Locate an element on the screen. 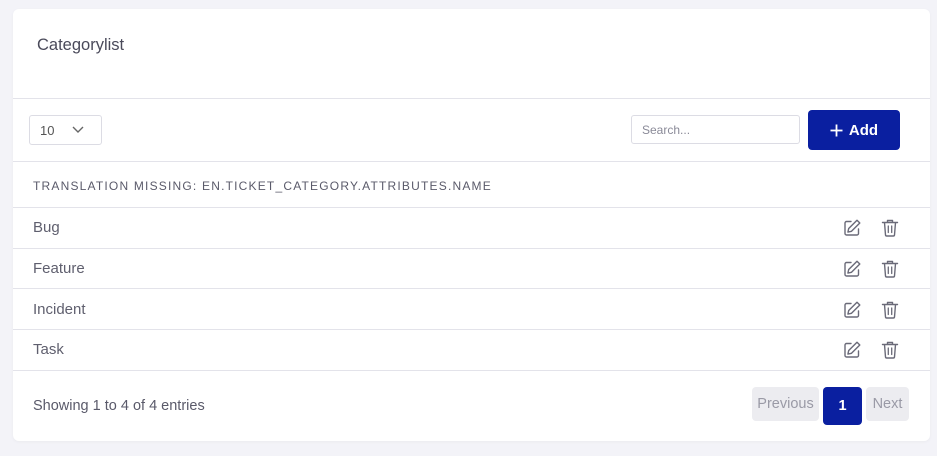 Image resolution: width=937 pixels, height=456 pixels. search-input is located at coordinates (715, 129).